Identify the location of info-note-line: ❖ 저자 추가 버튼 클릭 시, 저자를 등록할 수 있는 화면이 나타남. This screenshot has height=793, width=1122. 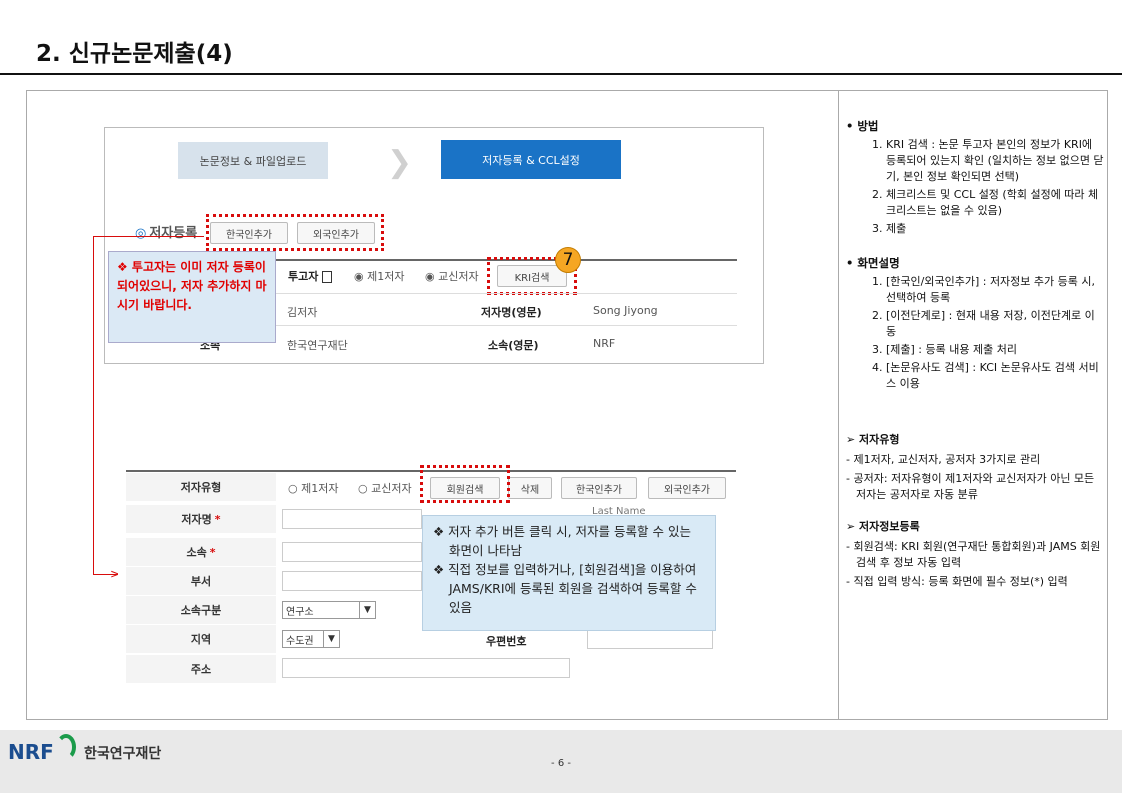
(562, 541).